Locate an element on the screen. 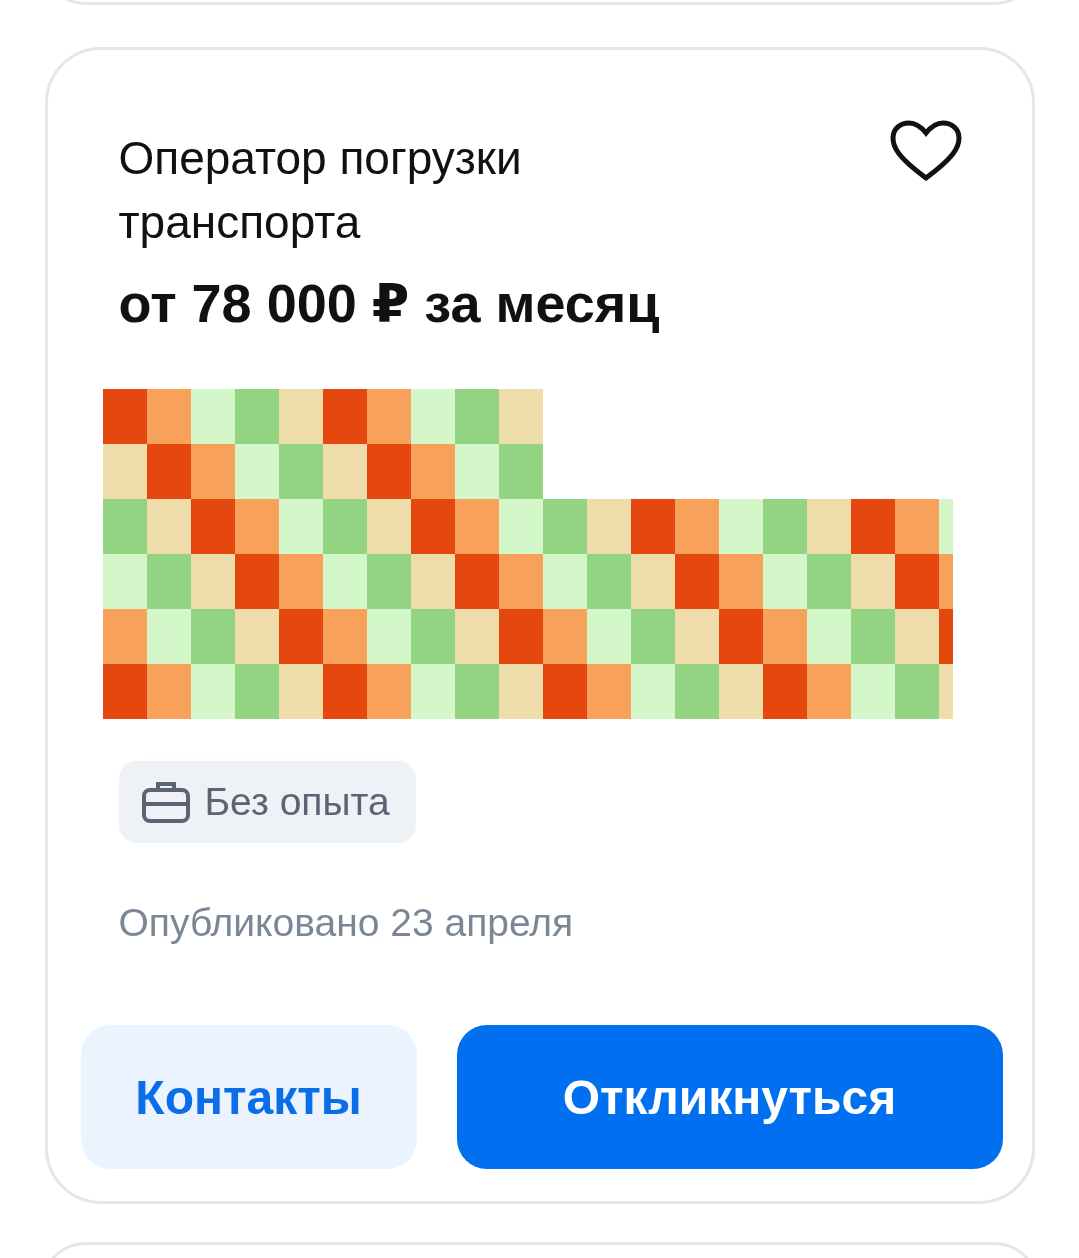  vacancy-title: Оператор погрузки транспорта is located at coordinates (320, 190).